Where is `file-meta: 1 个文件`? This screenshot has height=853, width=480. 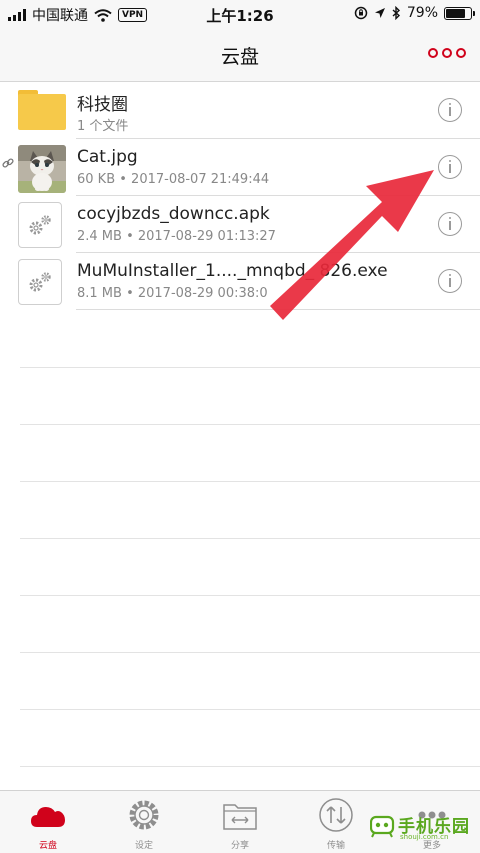
file-meta: 1 个文件 is located at coordinates (103, 126).